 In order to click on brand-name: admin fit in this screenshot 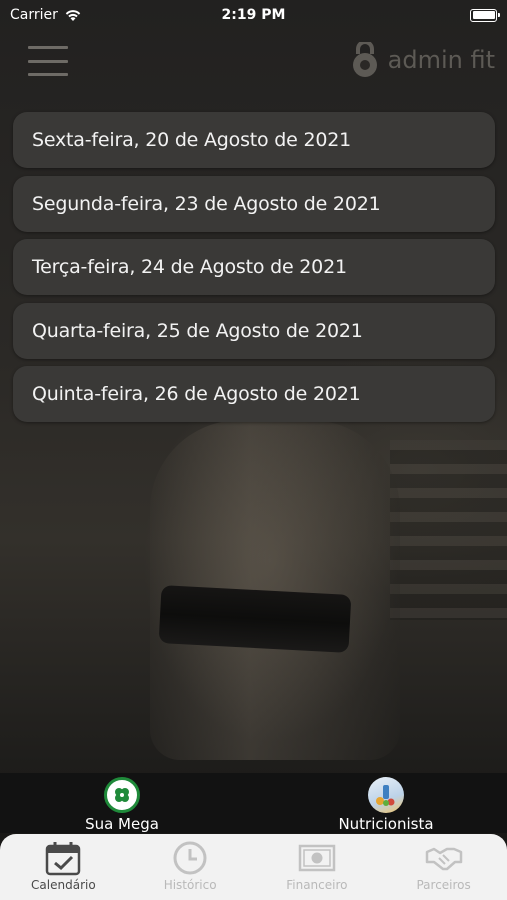, I will do `click(441, 60)`.